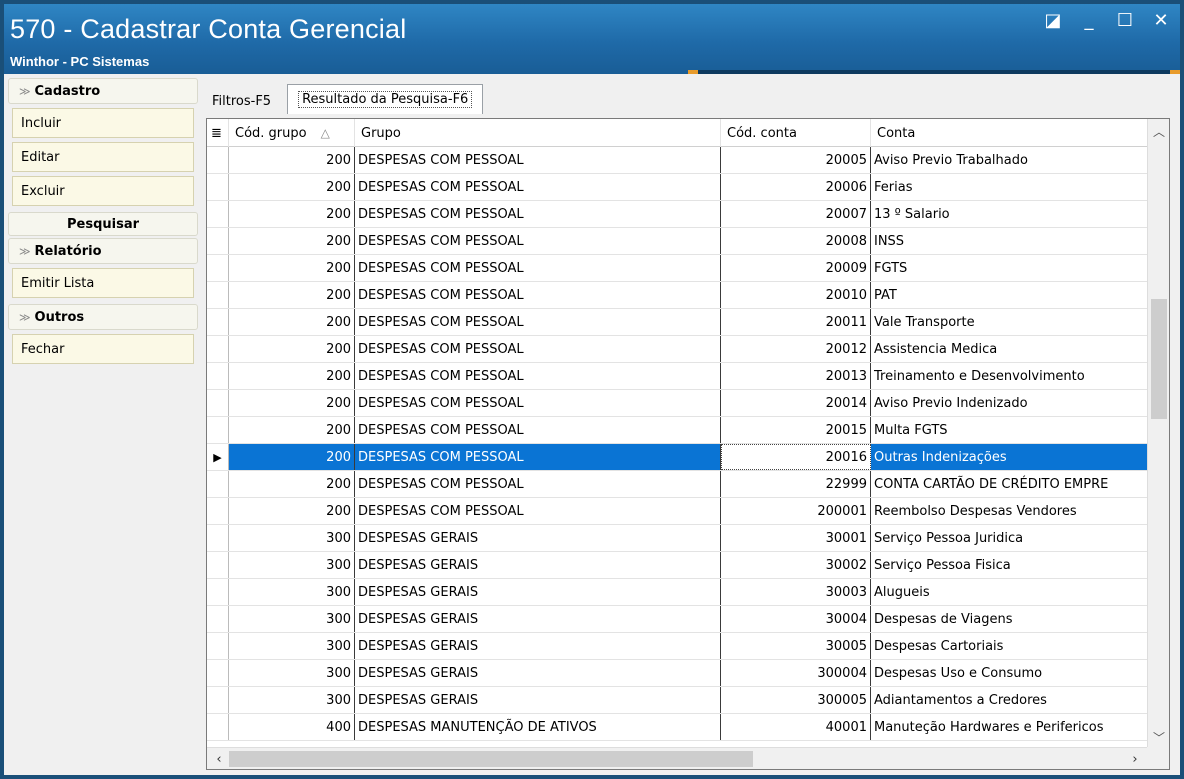  Describe the element at coordinates (1009, 646) in the screenshot. I see `cell-conta: Despesas Cartoriais` at that location.